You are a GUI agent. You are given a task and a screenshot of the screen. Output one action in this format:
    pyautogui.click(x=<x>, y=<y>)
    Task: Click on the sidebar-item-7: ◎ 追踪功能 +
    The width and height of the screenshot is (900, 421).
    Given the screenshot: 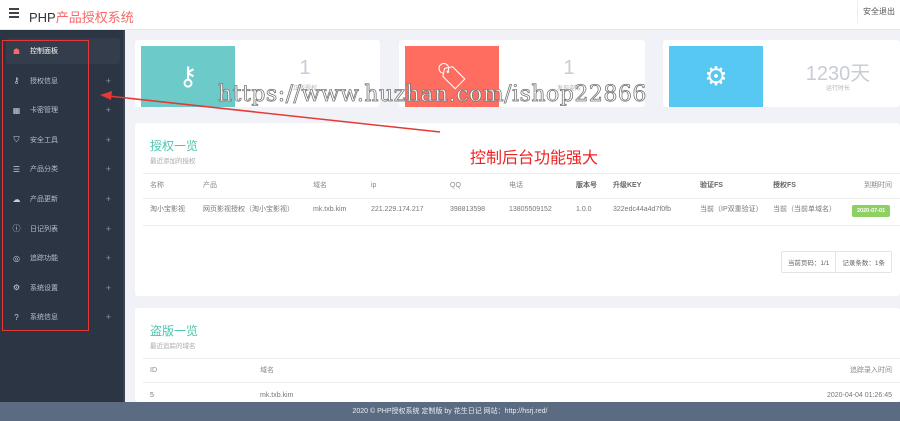 What is the action you would take?
    pyautogui.click(x=63, y=258)
    